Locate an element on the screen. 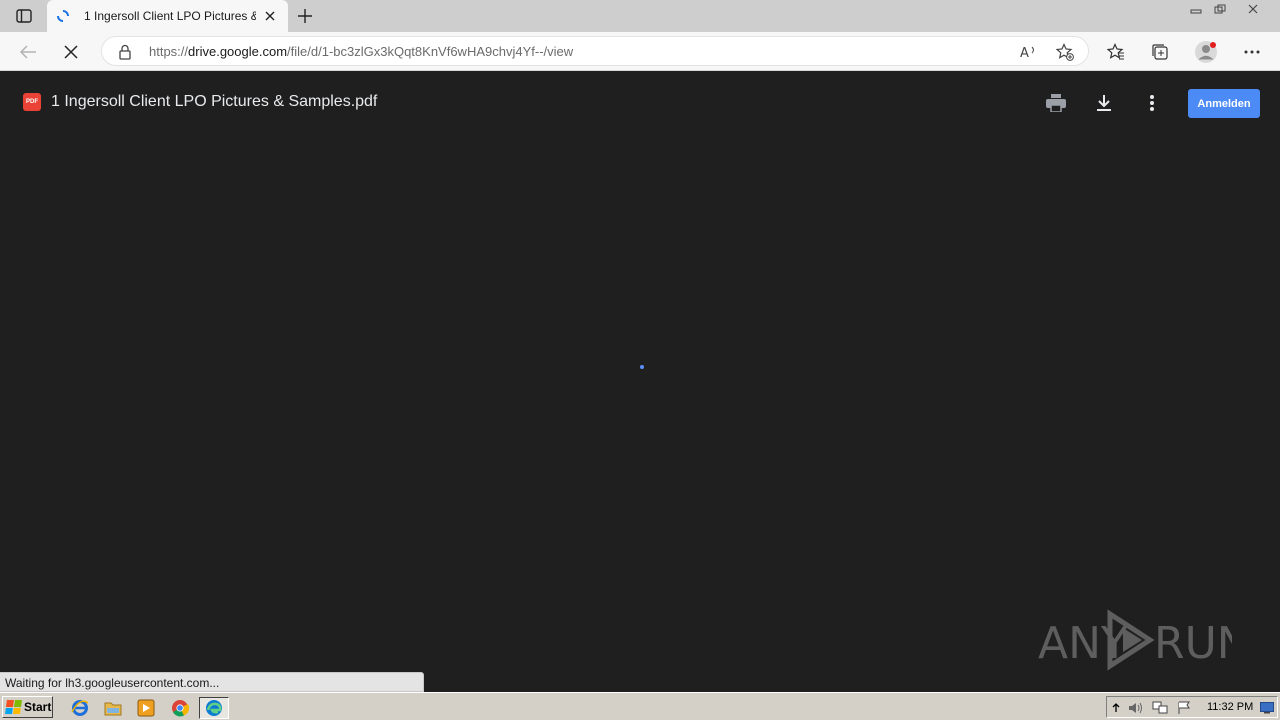 The width and height of the screenshot is (1280, 720). media-player-icon is located at coordinates (146, 708).